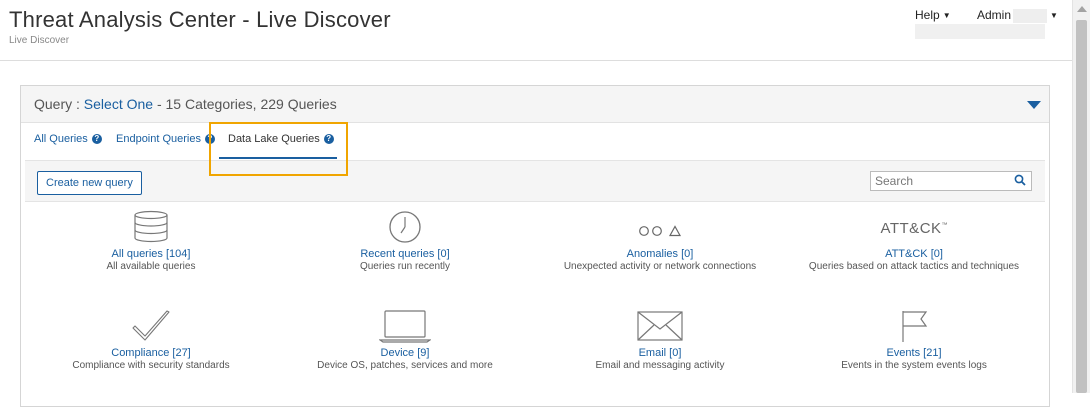  Describe the element at coordinates (405, 266) in the screenshot. I see `category-desc: Queries run recently` at that location.